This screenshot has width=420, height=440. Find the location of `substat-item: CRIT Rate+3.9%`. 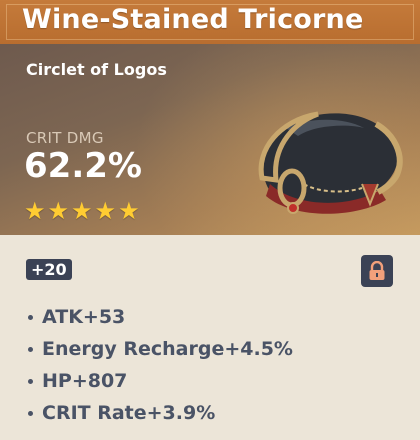

substat-item: CRIT Rate+3.9% is located at coordinates (160, 413).